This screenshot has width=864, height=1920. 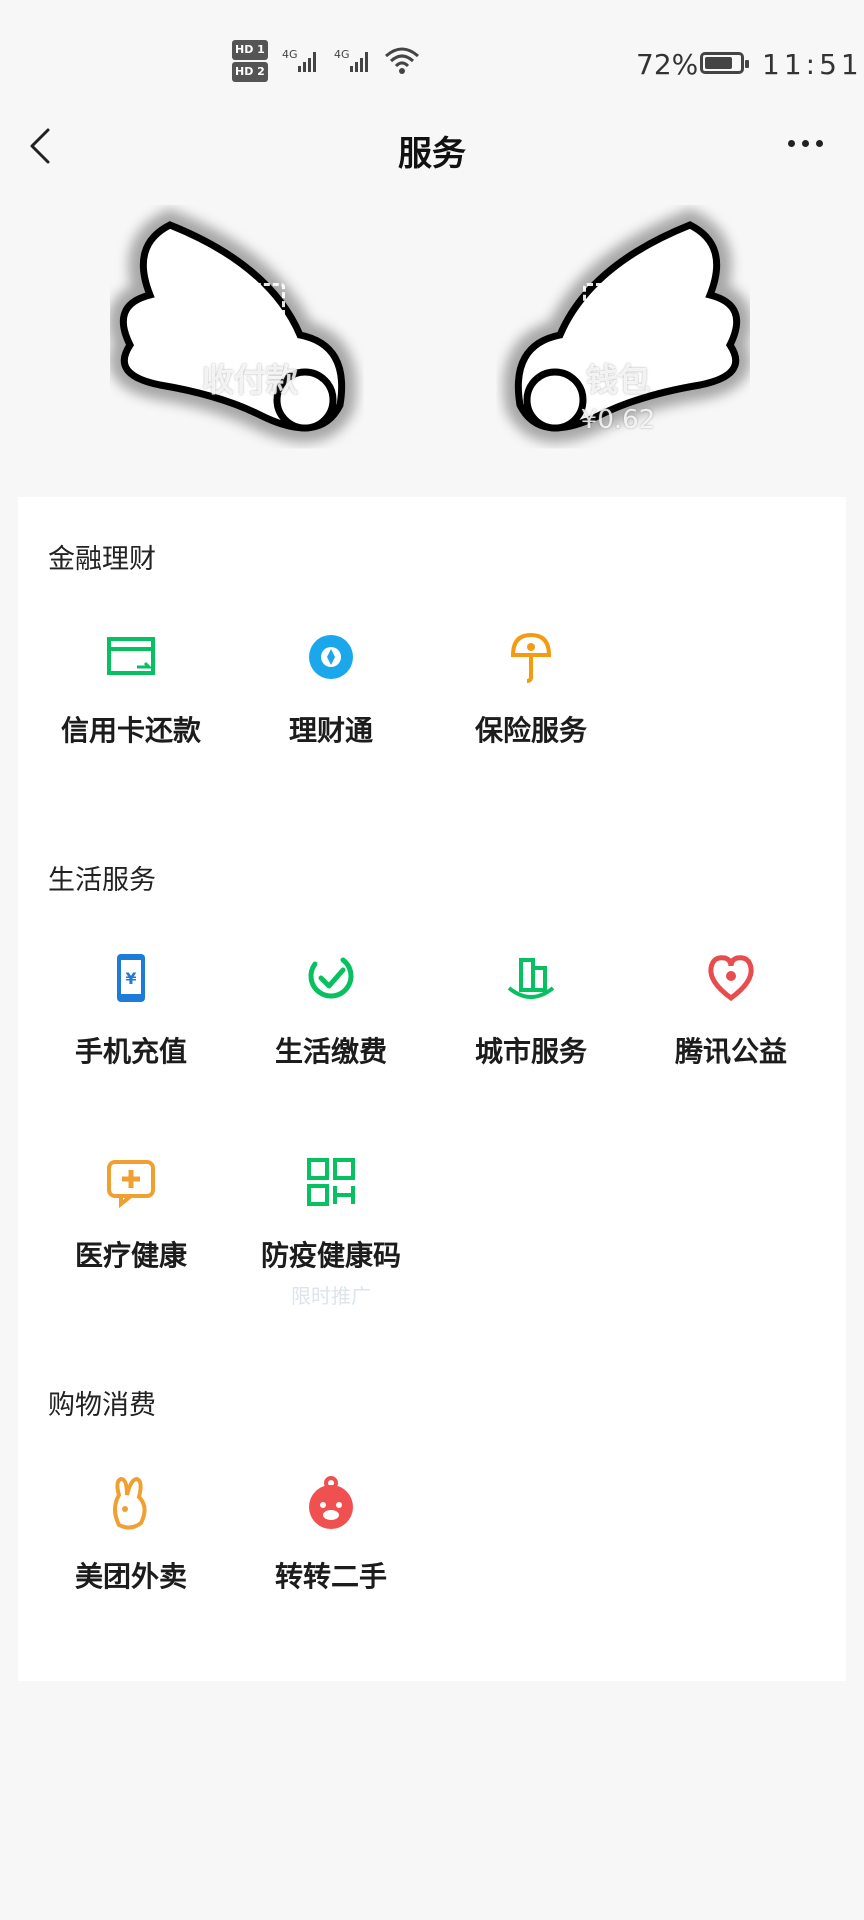 I want to click on tile-label: 转转二手, so click(x=330, y=1576).